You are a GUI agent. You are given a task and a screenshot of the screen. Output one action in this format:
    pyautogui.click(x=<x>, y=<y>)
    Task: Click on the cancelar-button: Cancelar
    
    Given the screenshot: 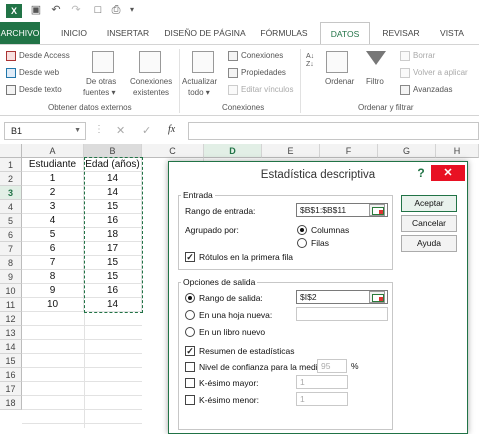 What is the action you would take?
    pyautogui.click(x=429, y=223)
    